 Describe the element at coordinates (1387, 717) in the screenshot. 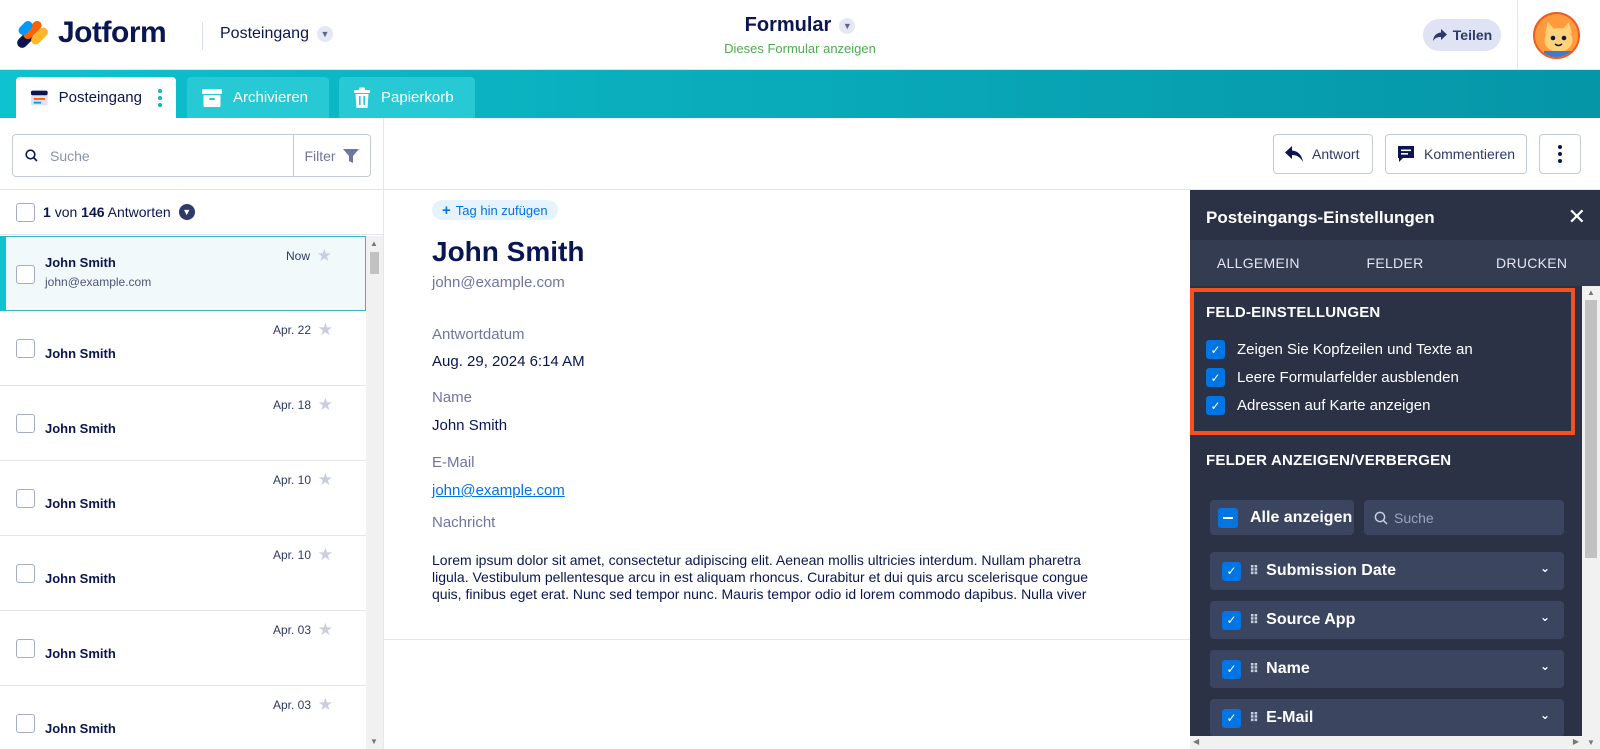

I see `field-row-email: ✓ ⠿ E-Mail ⌄` at that location.